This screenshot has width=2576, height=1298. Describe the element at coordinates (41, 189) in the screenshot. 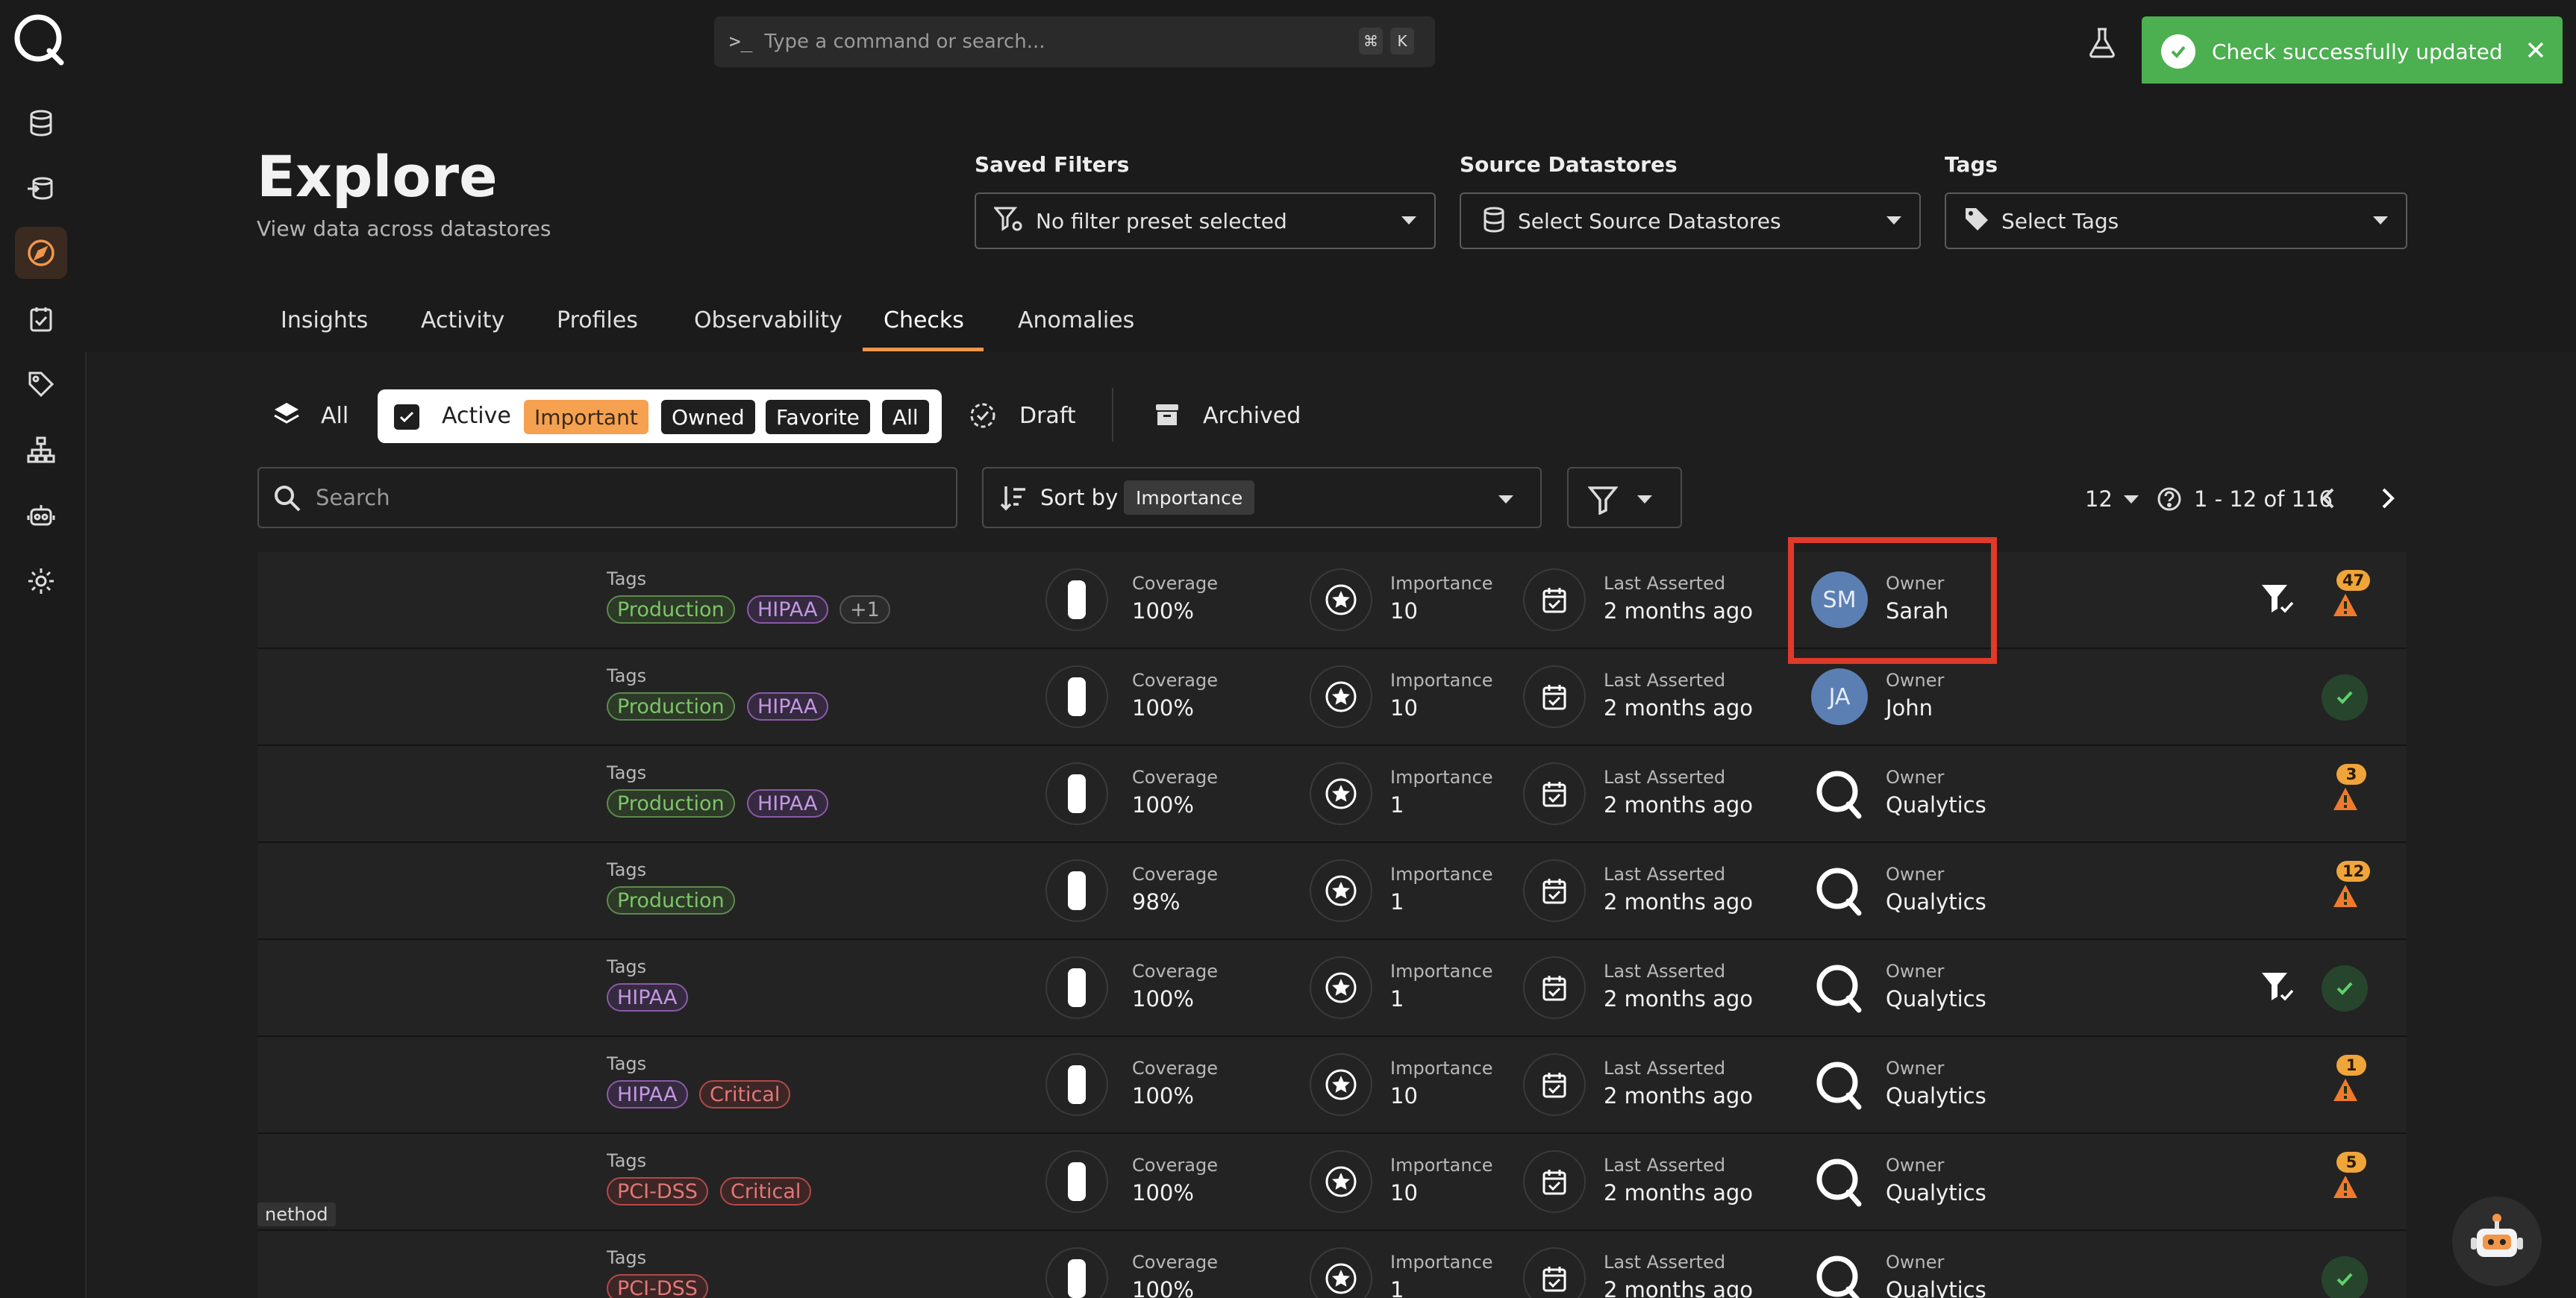

I see `flows-icon` at that location.